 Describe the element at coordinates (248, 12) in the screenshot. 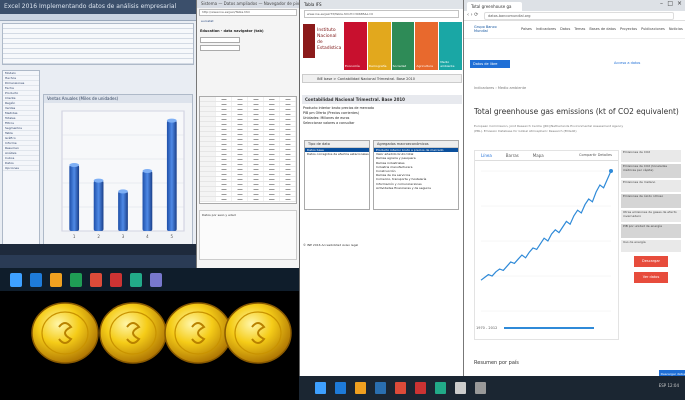

I see `address-bar: http://www.ine.es/jaxi/Tabla.htm` at that location.